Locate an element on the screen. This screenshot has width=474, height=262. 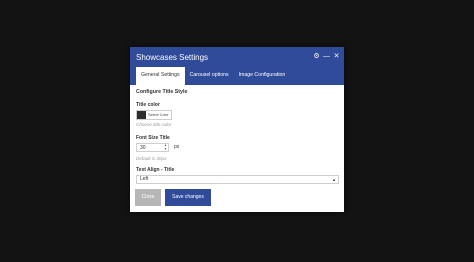
title-color-label: Title color is located at coordinates (148, 105).